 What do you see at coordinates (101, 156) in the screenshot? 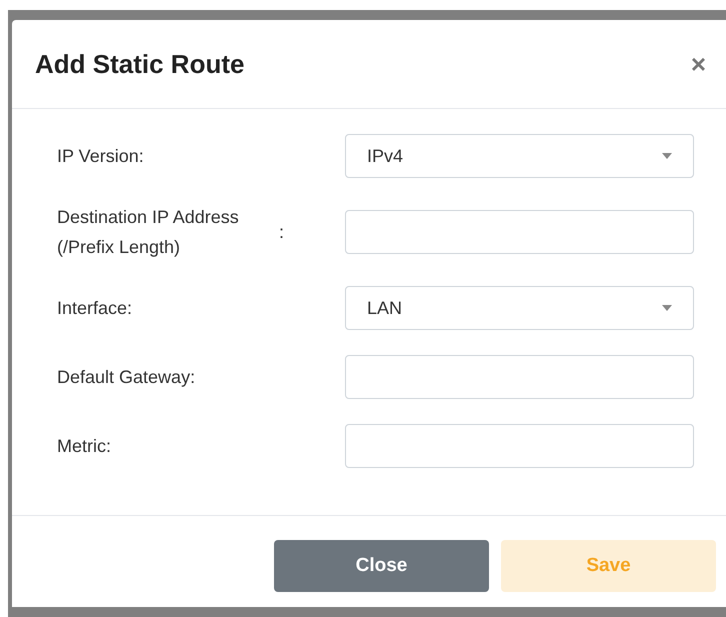
I see `field-label: IP Version:` at bounding box center [101, 156].